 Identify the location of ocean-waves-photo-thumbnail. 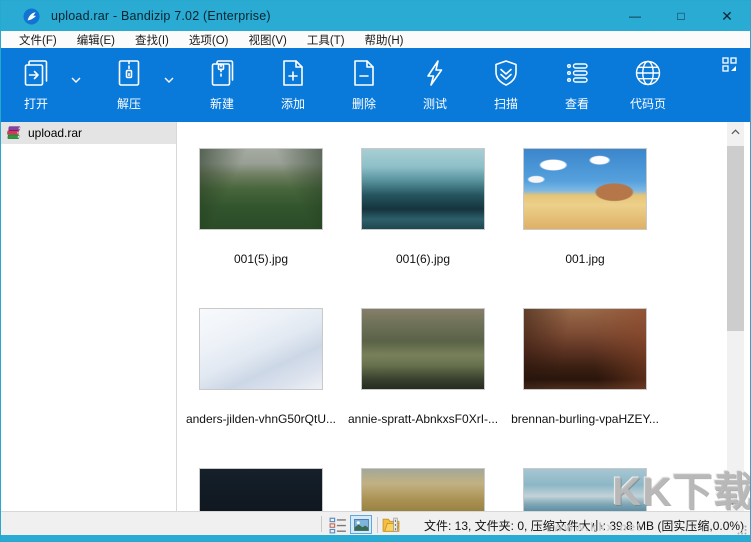
(423, 189).